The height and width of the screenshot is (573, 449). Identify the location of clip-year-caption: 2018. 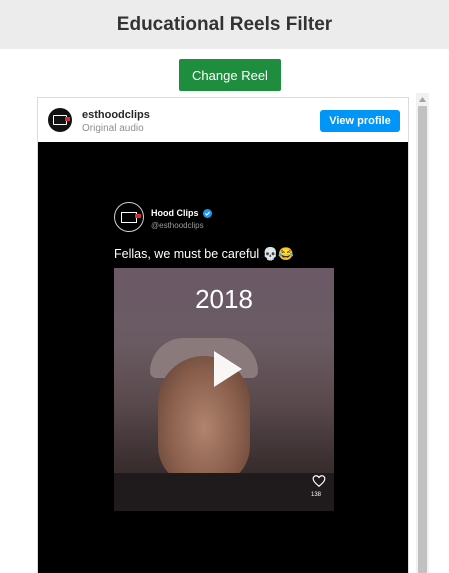
(224, 299).